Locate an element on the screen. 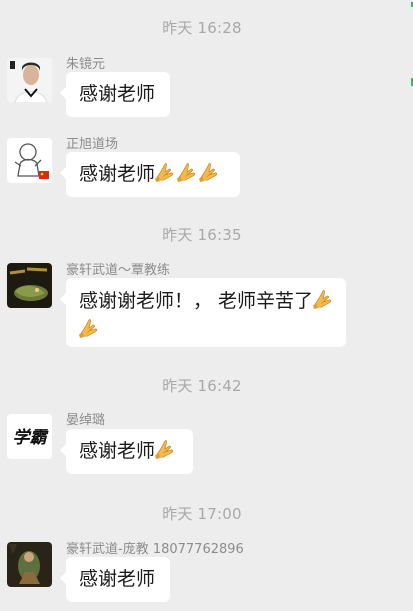 The height and width of the screenshot is (611, 413). timestamp: 昨天 16:28 is located at coordinates (202, 28).